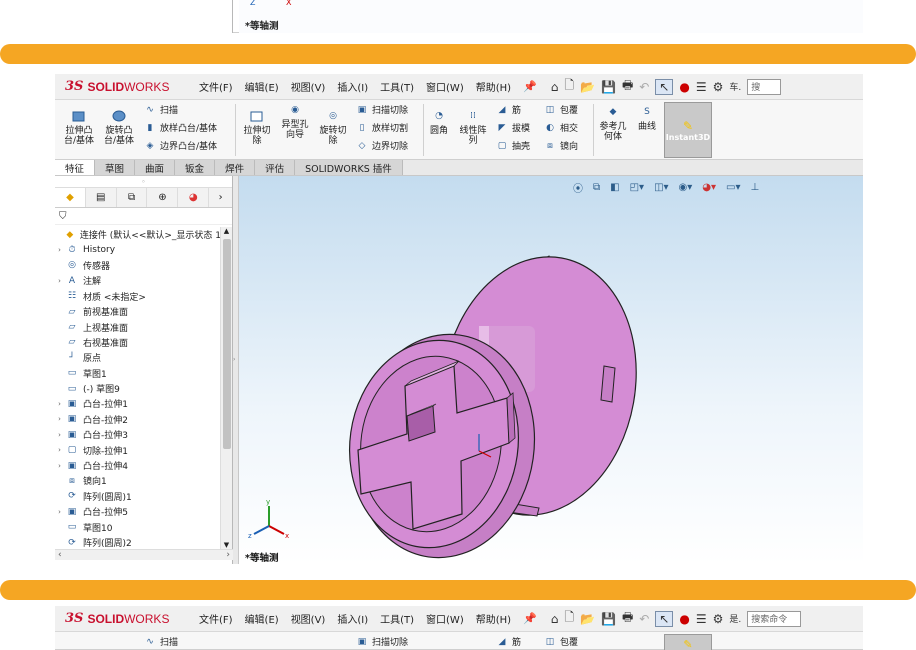  I want to click on feature-tree-item: ▱ 右视基准面, so click(138, 342).